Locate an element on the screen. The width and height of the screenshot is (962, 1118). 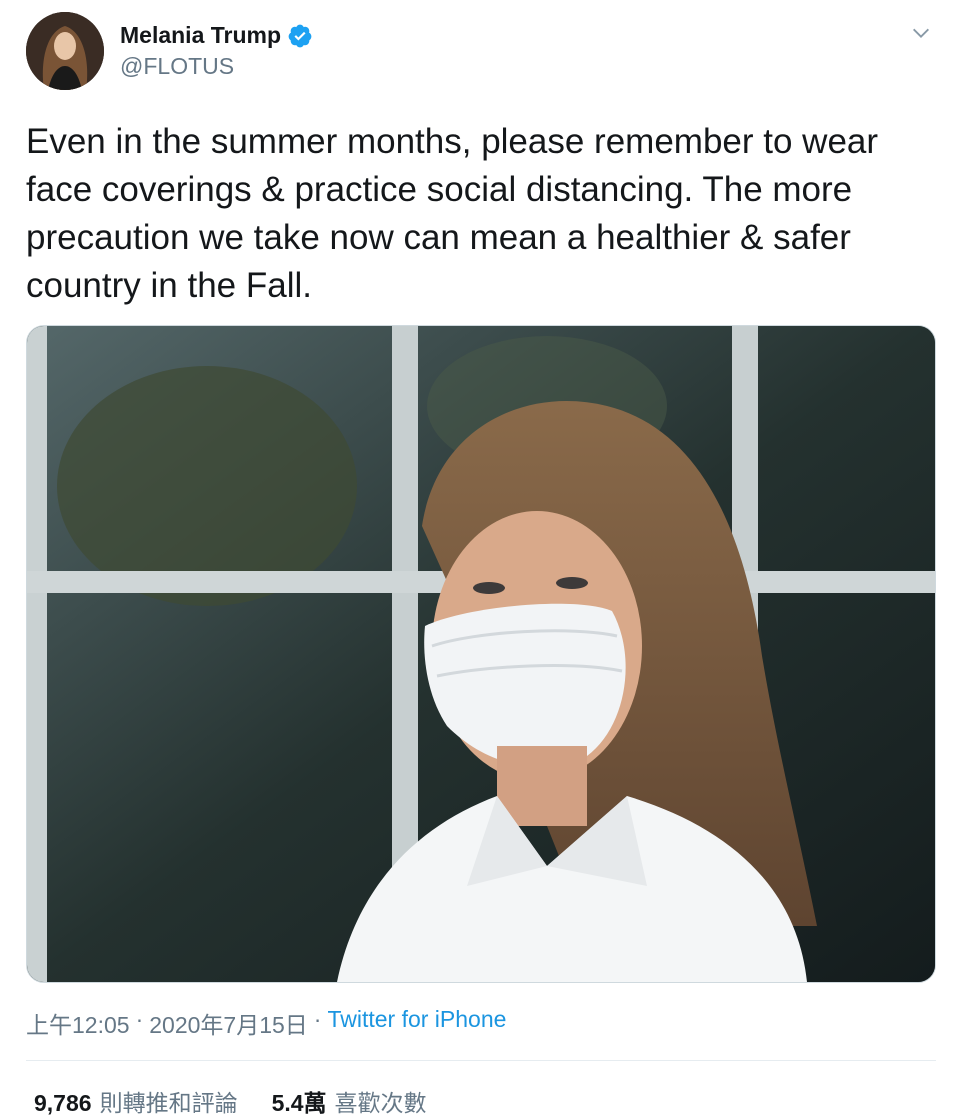
tweet-source-link: Twitter for iPhone is located at coordinates (416, 1023).